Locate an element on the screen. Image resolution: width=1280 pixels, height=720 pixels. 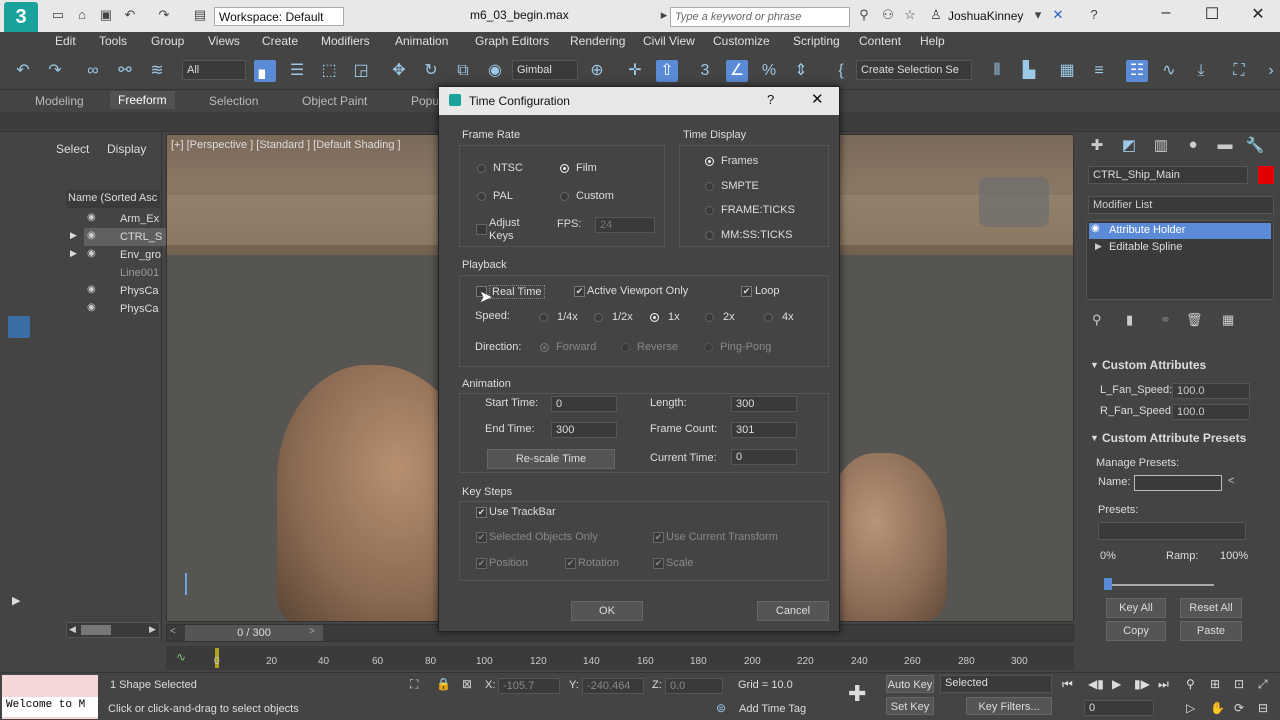
dialog-help-button: ? is located at coordinates (770, 99).